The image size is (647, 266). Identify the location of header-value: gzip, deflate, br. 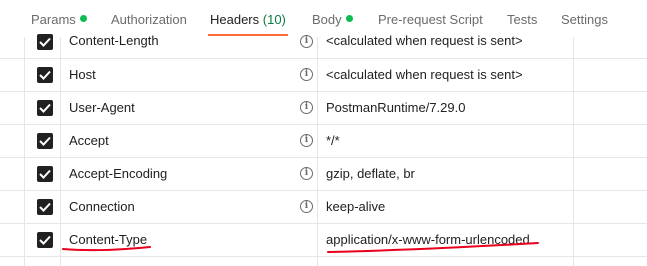
(370, 173).